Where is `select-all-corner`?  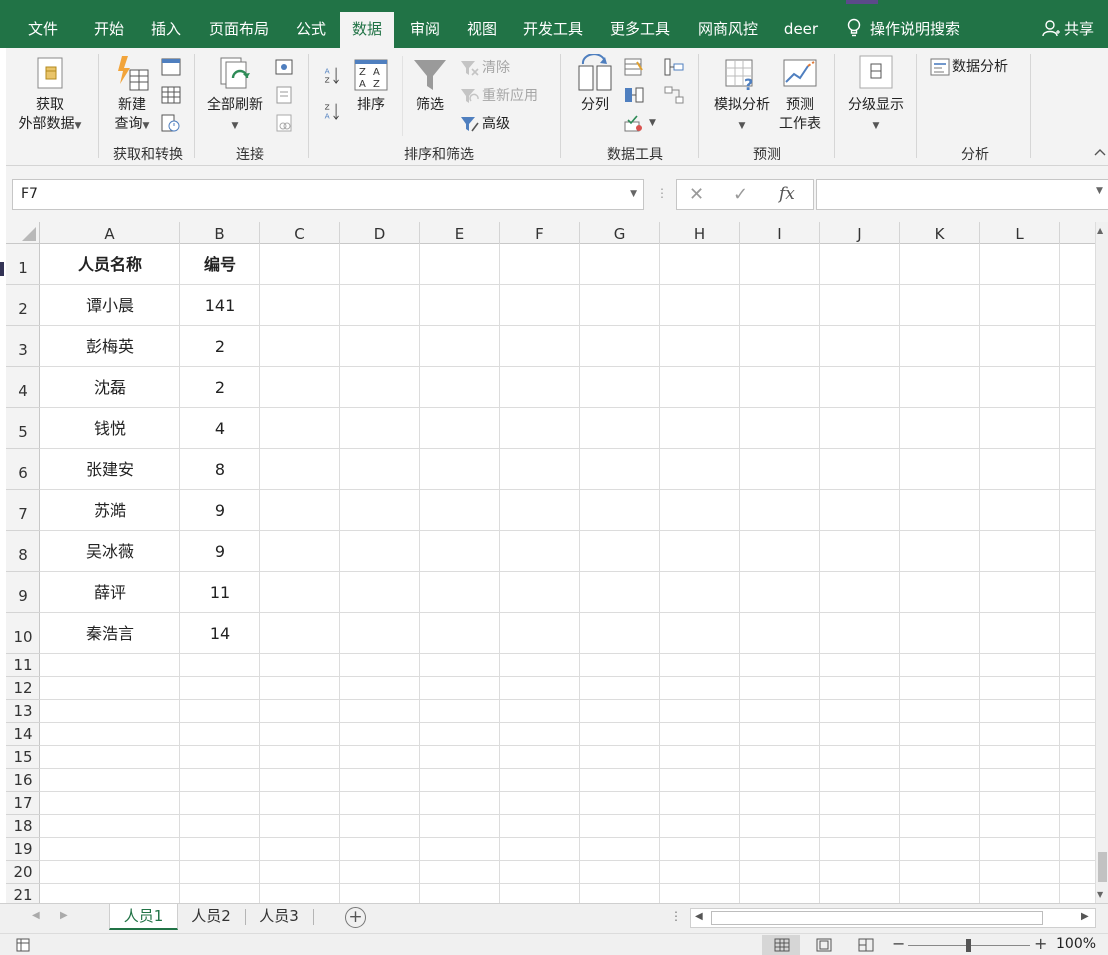 select-all-corner is located at coordinates (23, 233).